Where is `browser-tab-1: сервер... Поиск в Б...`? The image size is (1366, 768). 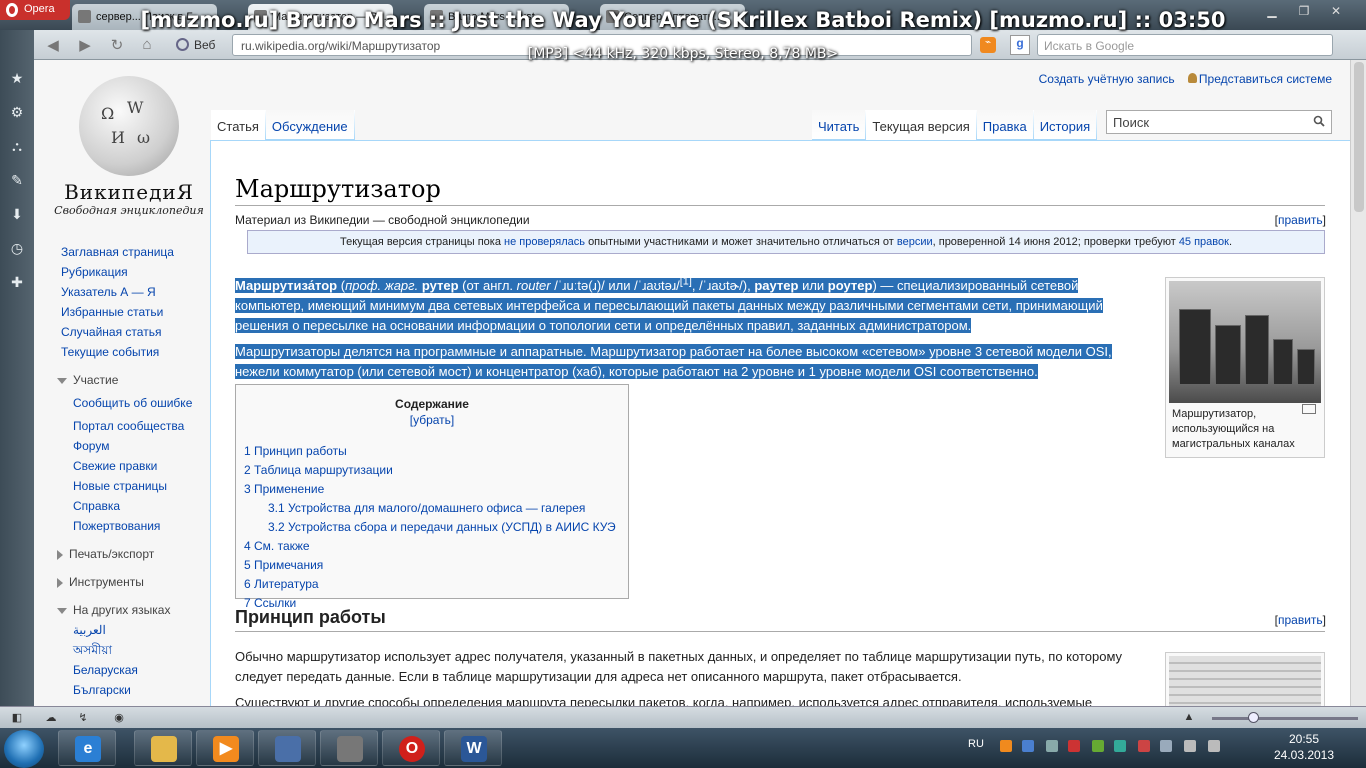 browser-tab-1: сервер... Поиск в Б... is located at coordinates (144, 17).